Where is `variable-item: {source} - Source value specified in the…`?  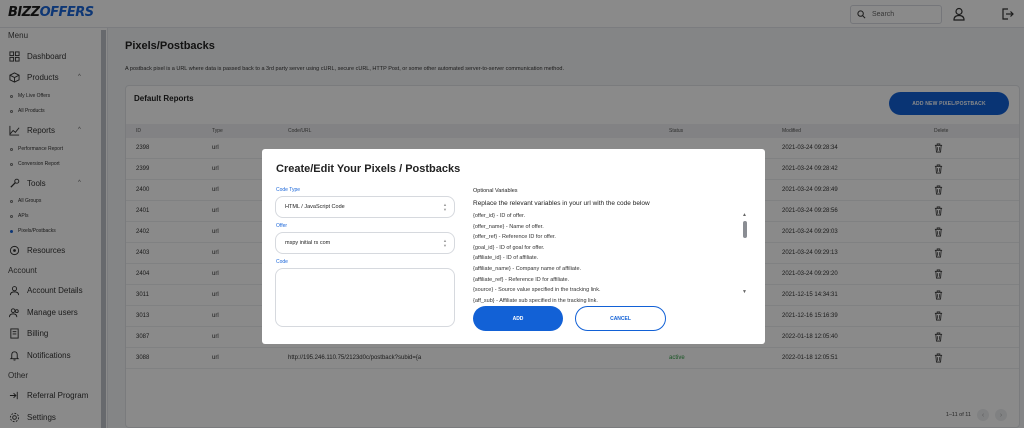 variable-item: {source} - Source value specified in the… is located at coordinates (537, 290).